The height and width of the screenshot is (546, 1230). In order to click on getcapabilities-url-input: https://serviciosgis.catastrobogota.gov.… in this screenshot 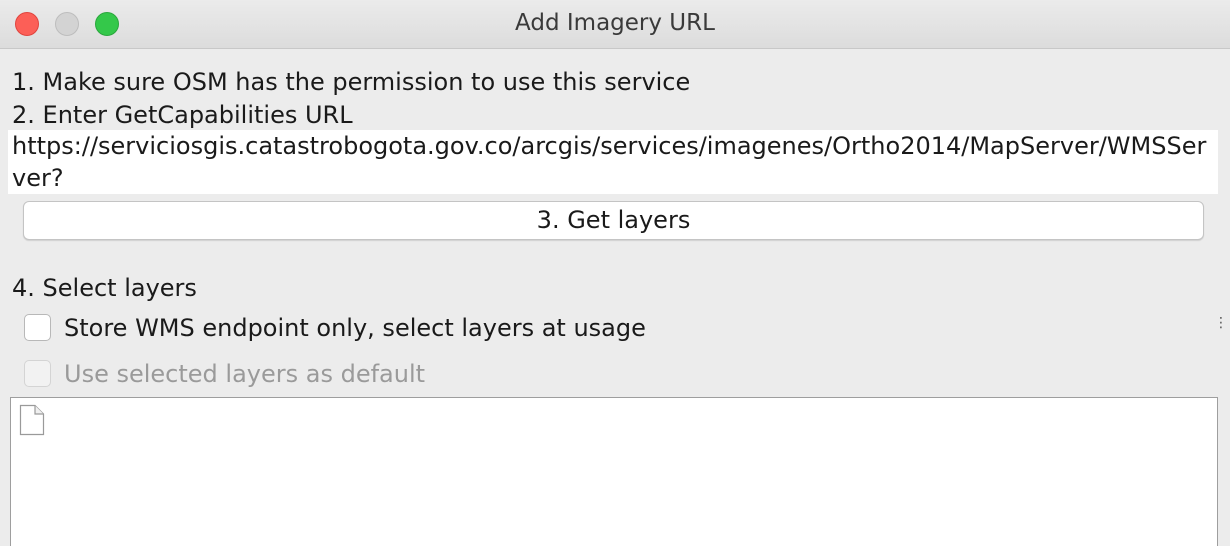, I will do `click(613, 162)`.